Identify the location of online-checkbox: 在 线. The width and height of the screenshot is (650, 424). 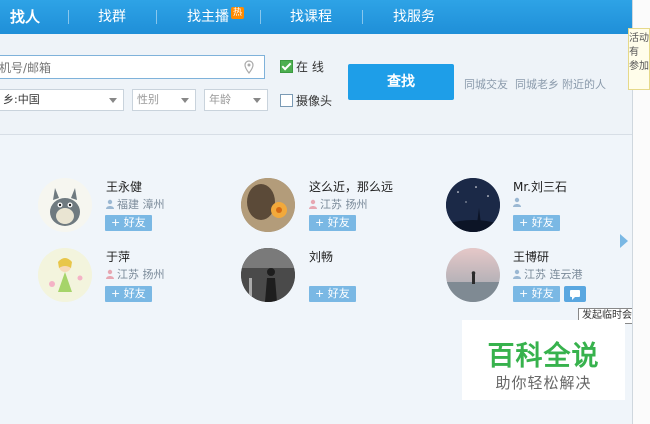
(302, 66).